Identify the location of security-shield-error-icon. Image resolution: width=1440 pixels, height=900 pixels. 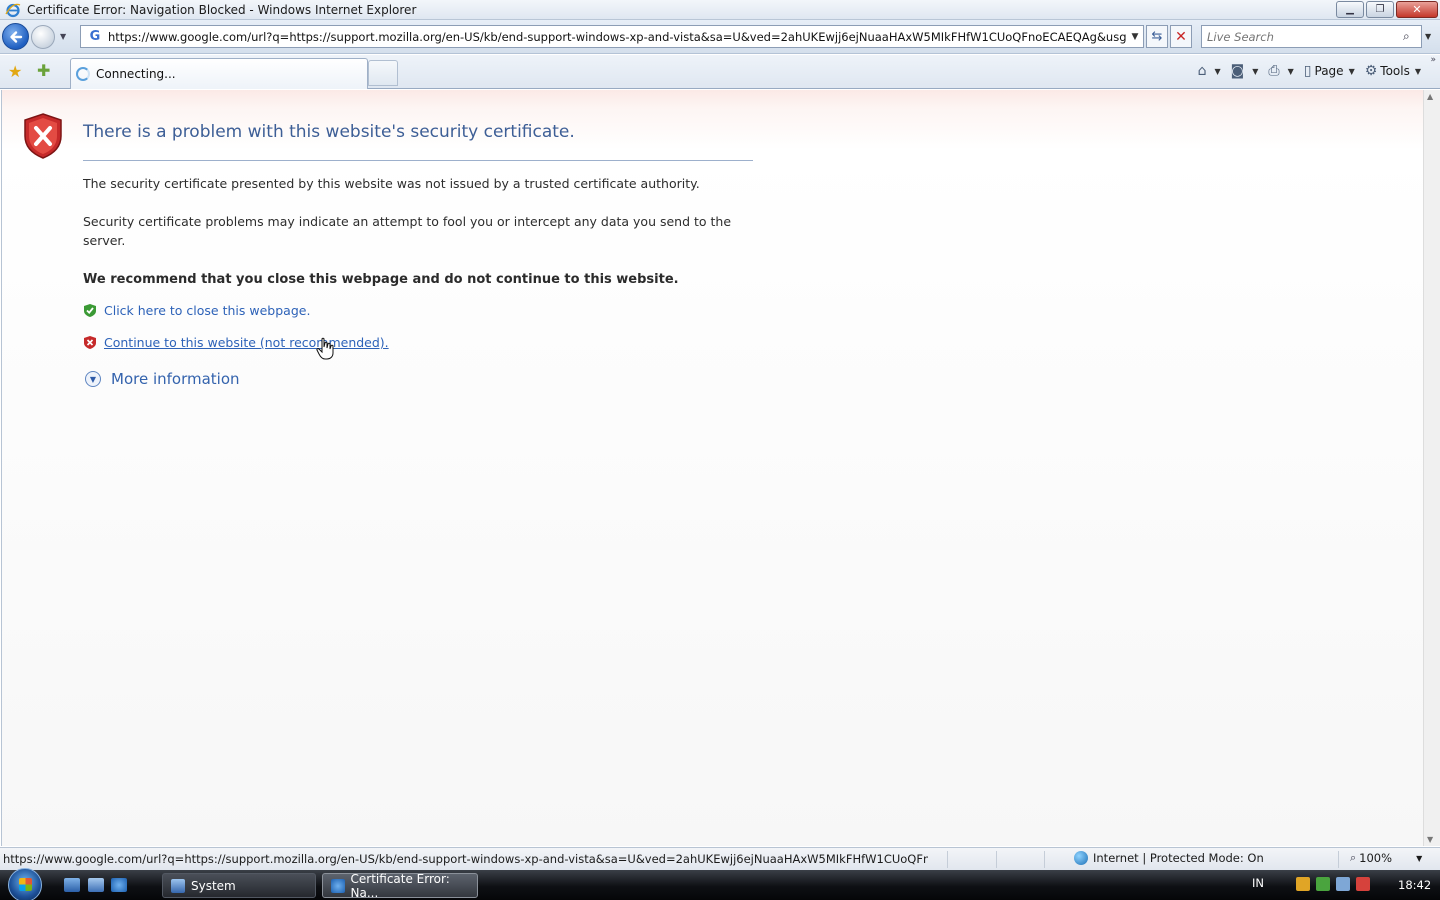
(43, 136).